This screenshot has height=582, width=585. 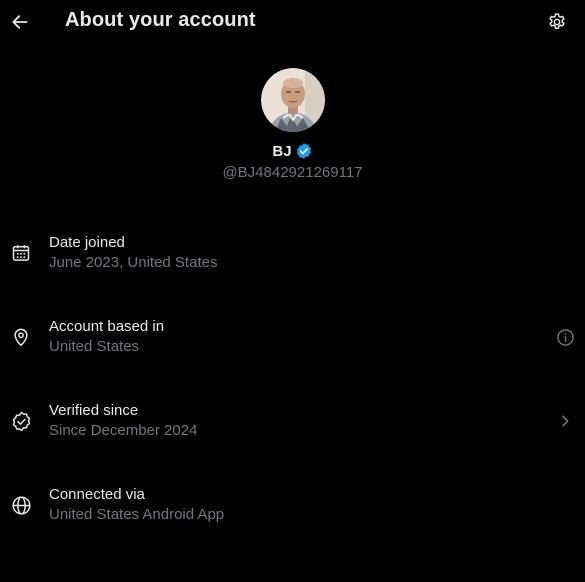 I want to click on settings-button, so click(x=557, y=22).